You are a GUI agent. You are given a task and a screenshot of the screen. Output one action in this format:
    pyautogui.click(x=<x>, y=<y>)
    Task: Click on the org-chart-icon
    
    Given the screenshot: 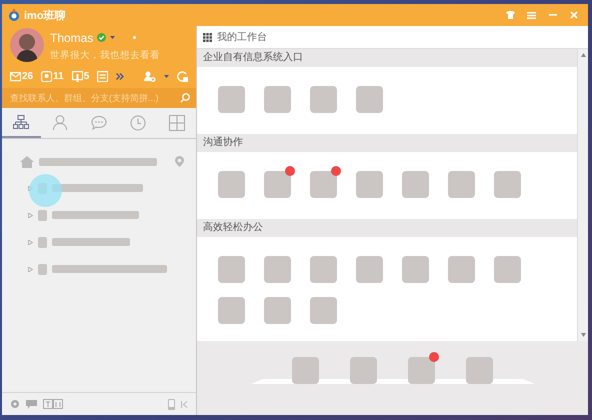 What is the action you would take?
    pyautogui.click(x=21, y=123)
    